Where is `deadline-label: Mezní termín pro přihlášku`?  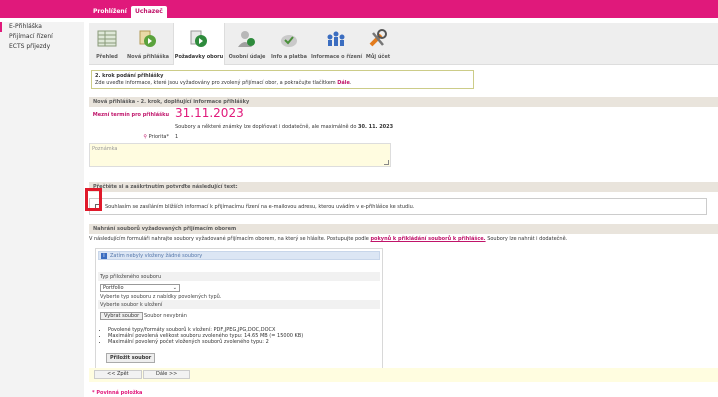 deadline-label: Mezní termín pro přihlášku is located at coordinates (130, 115).